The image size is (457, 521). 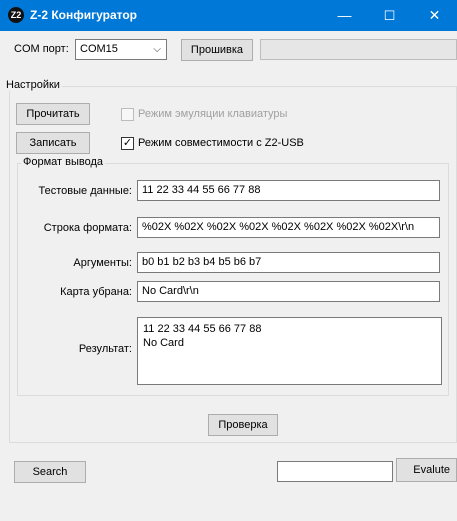 What do you see at coordinates (157, 49) in the screenshot?
I see `chevron-down-icon: ⌵` at bounding box center [157, 49].